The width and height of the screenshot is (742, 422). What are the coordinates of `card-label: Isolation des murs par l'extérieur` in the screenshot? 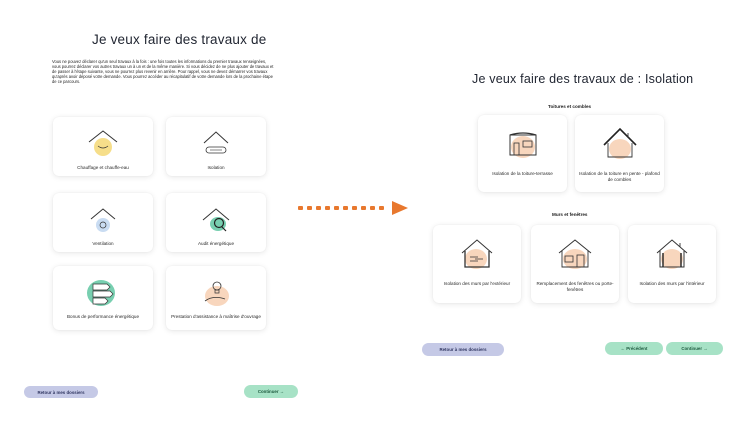 It's located at (477, 283).